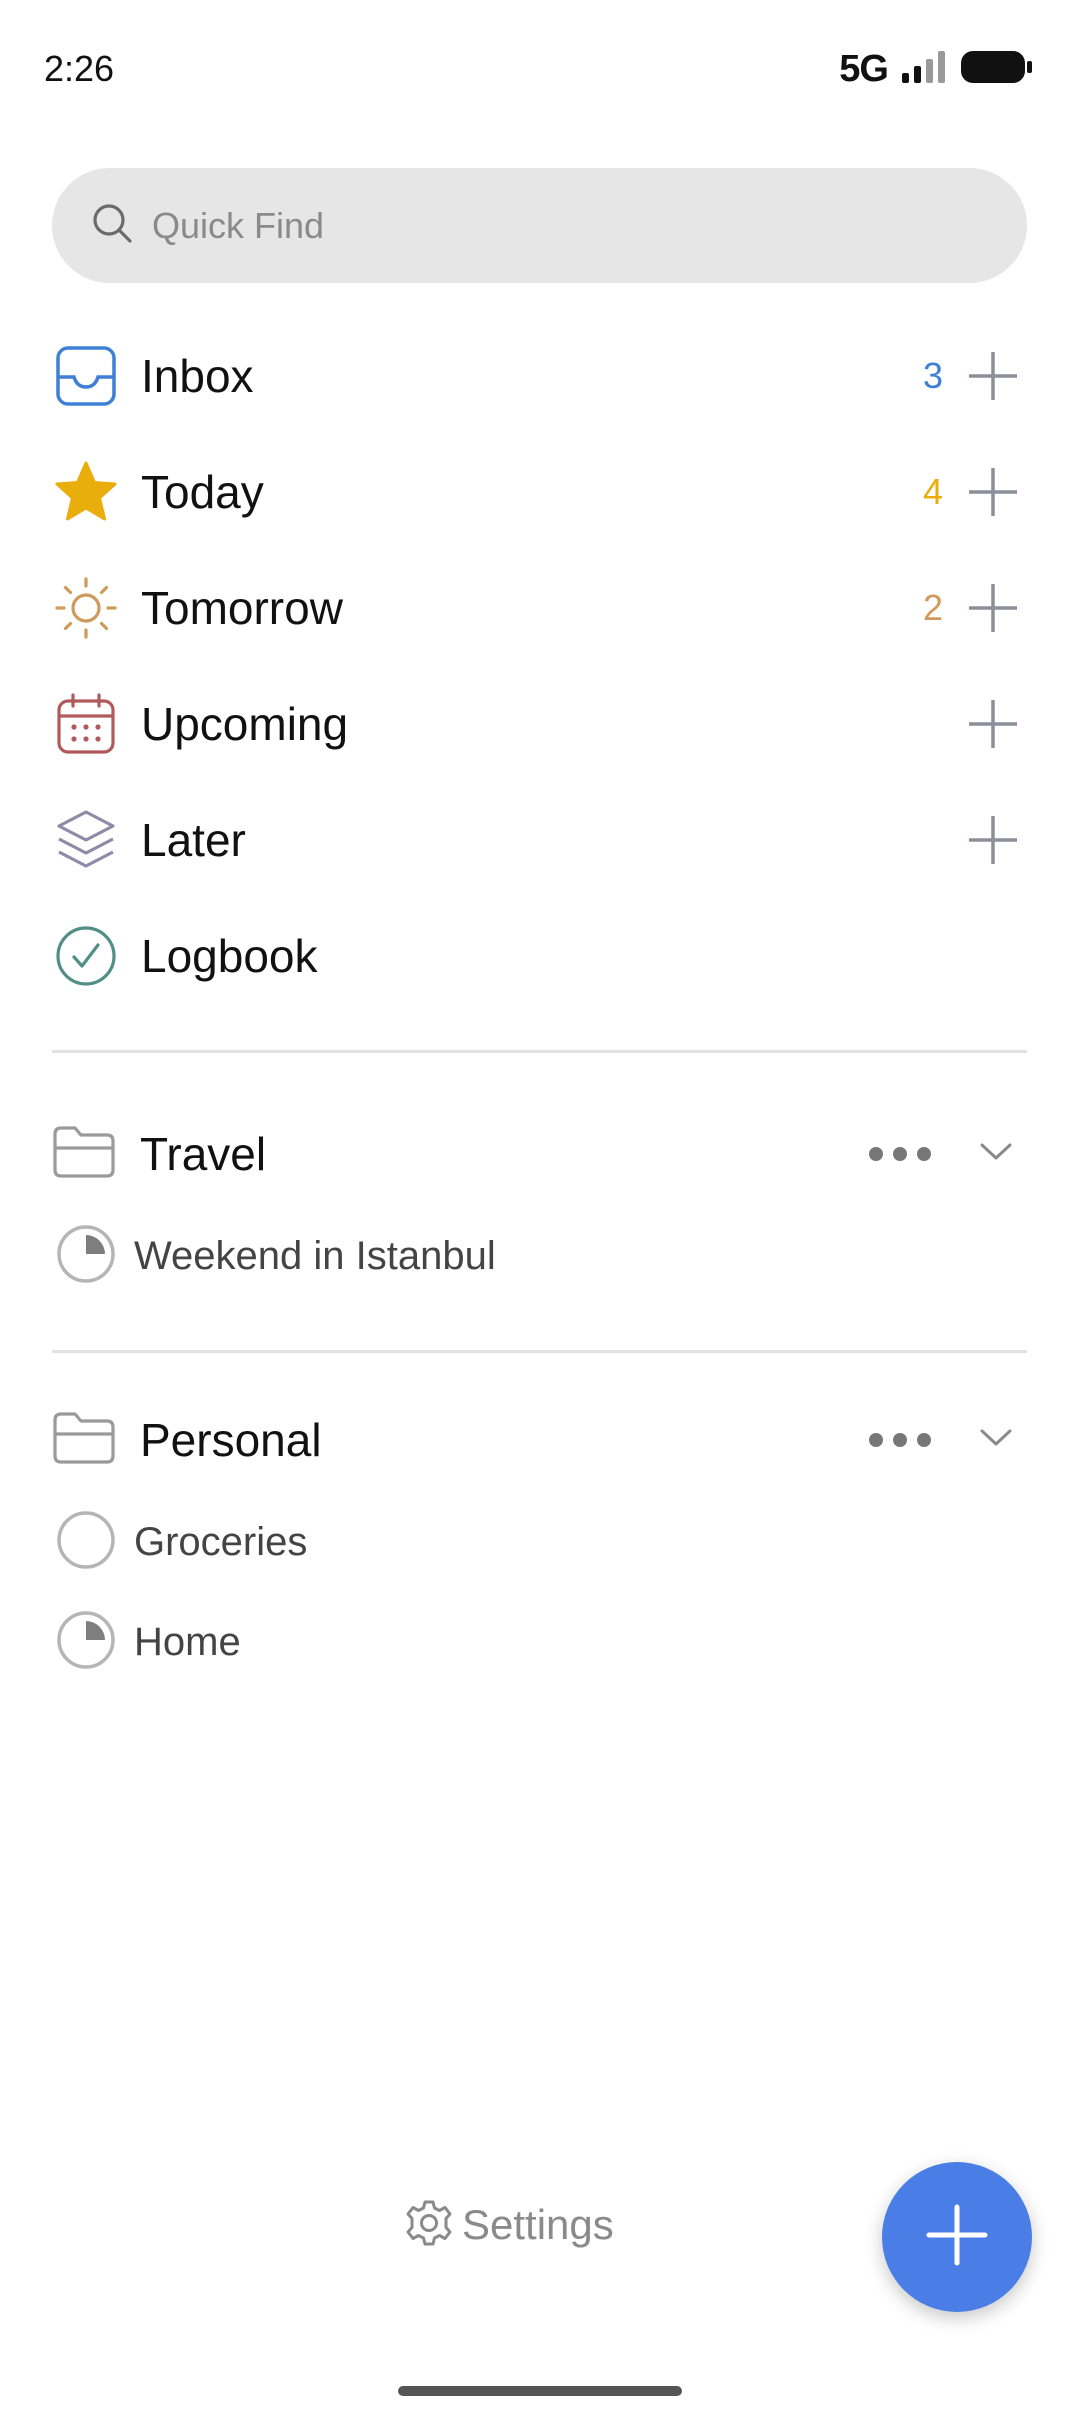 The height and width of the screenshot is (2424, 1080). I want to click on add-upcoming-button, so click(993, 724).